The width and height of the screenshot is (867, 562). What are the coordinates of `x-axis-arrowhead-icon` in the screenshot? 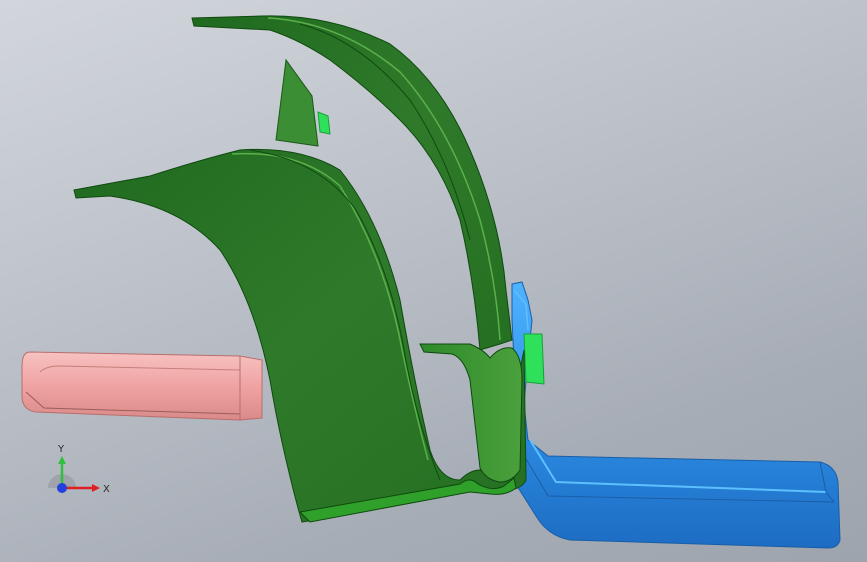 It's located at (96, 488).